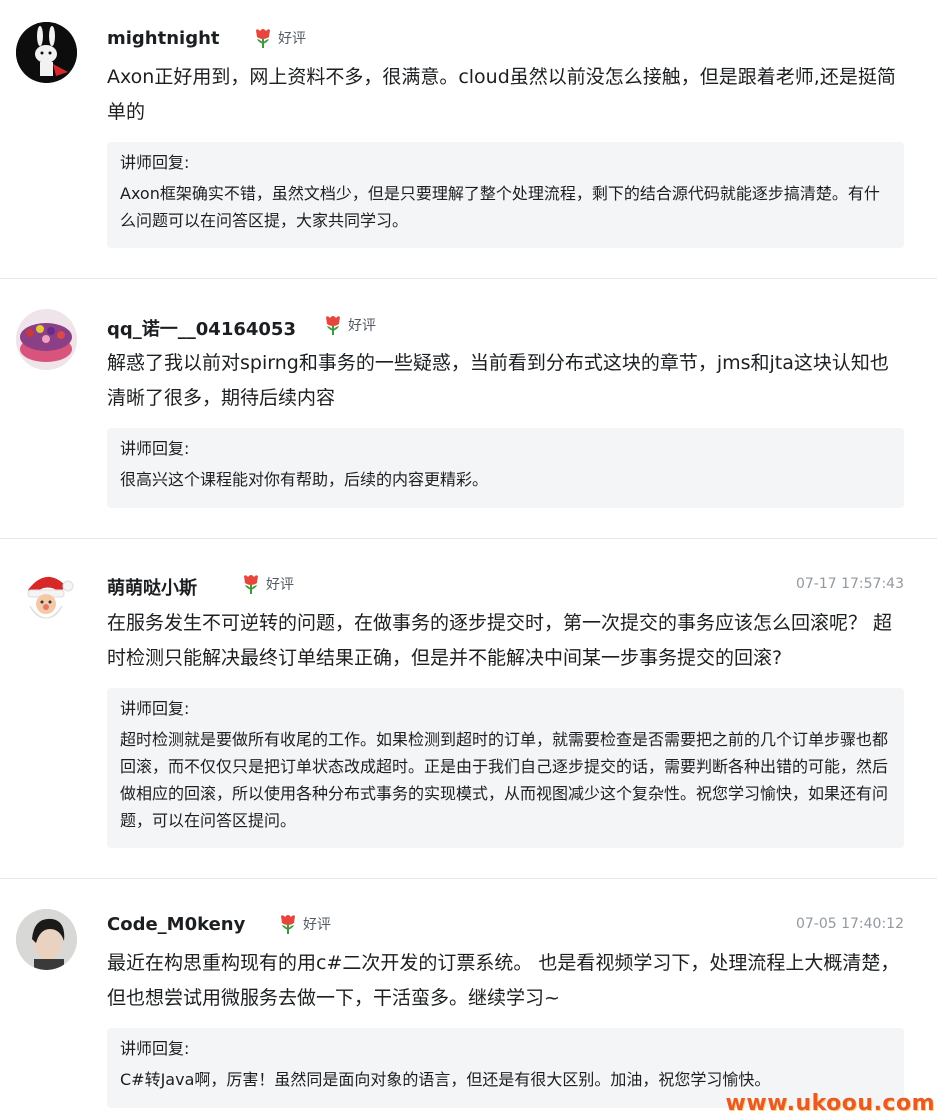  Describe the element at coordinates (176, 924) in the screenshot. I see `username: Code_M0keny` at that location.